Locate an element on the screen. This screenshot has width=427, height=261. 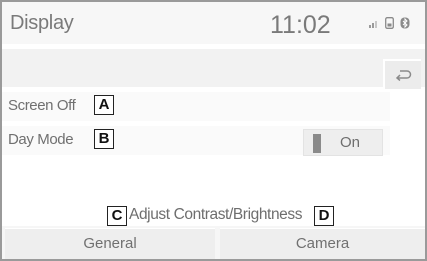
back-arrow-icon is located at coordinates (403, 75).